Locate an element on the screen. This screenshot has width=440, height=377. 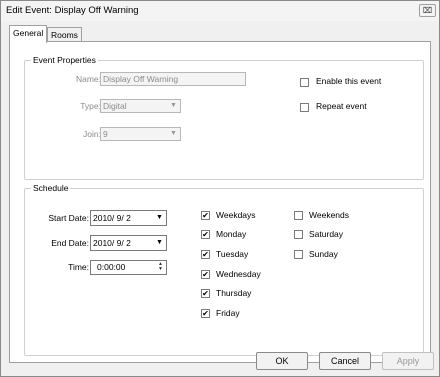
repeat-event-checkbox is located at coordinates (304, 107).